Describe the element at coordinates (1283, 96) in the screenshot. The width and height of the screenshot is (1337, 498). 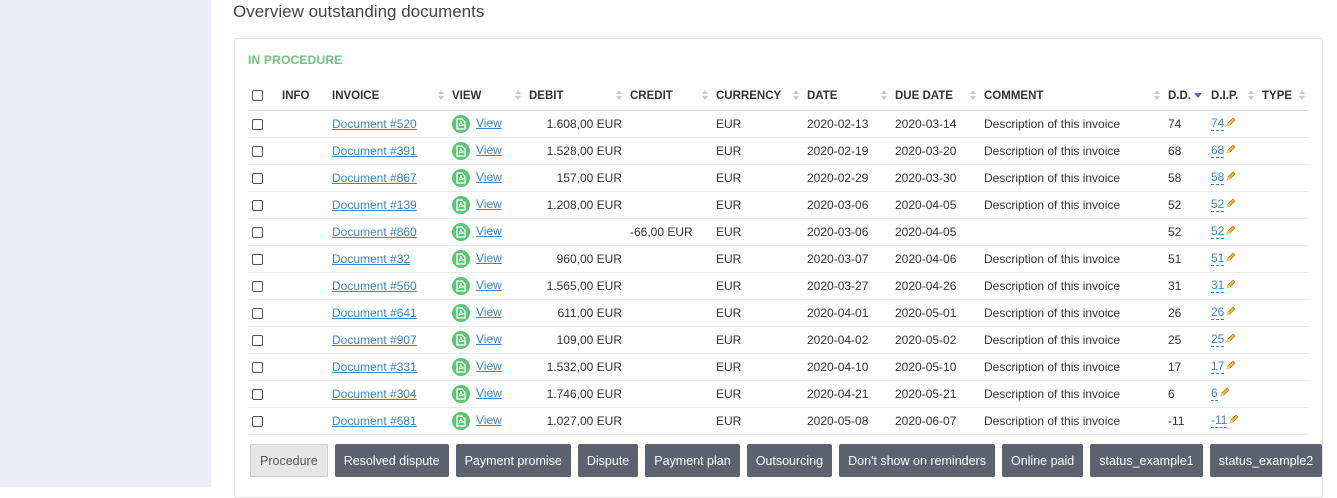
I see `column-header-type: TYPE` at that location.